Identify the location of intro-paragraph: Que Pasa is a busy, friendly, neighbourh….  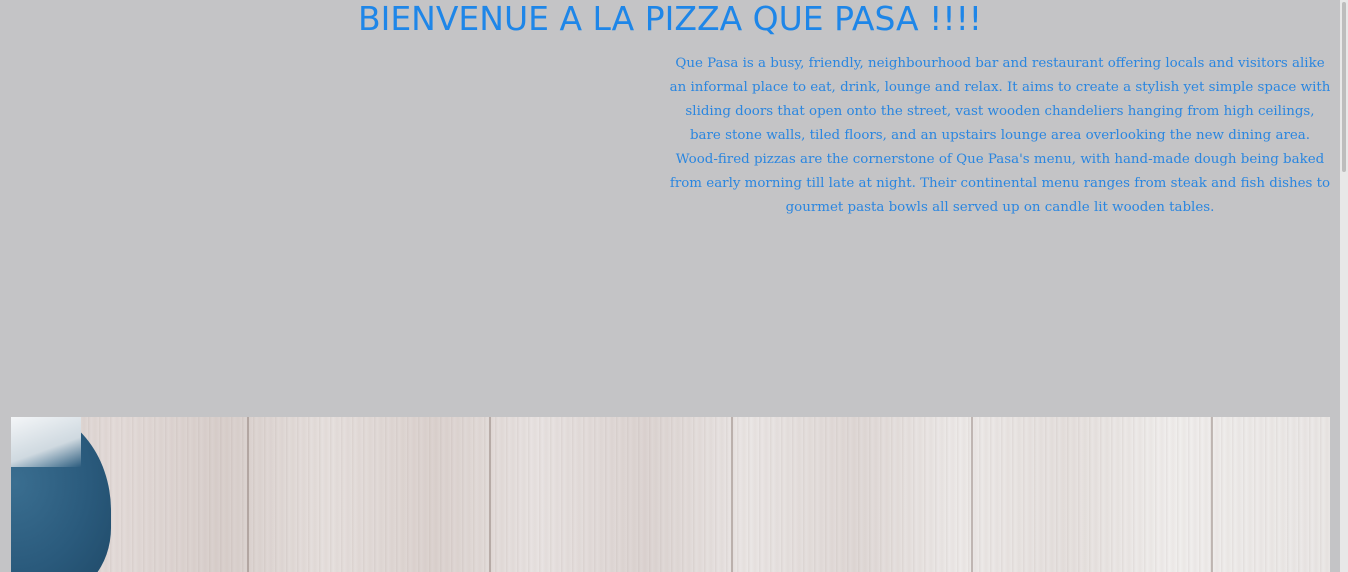
(1000, 135).